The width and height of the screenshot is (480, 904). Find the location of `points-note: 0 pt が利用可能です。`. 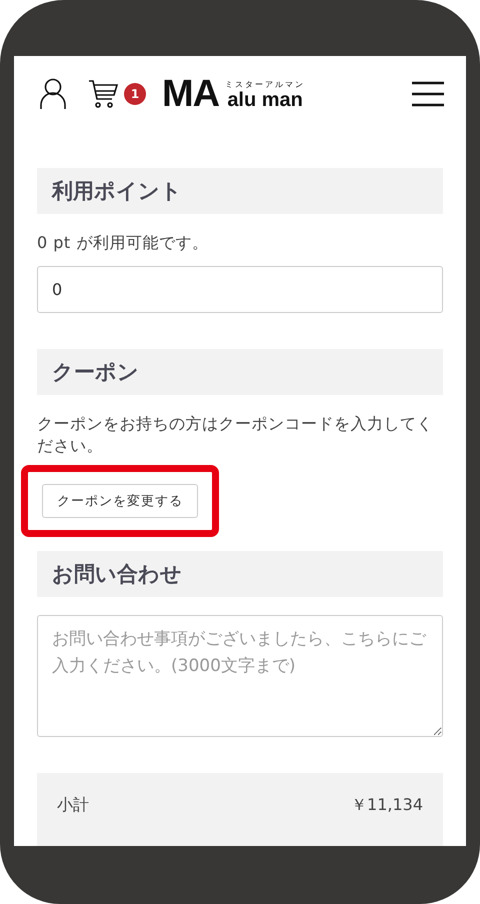

points-note: 0 pt が利用可能です。 is located at coordinates (123, 243).